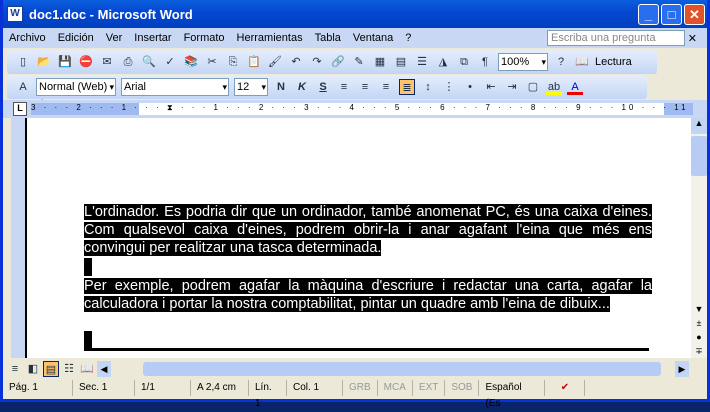 This screenshot has width=710, height=412. Describe the element at coordinates (15, 369) in the screenshot. I see `normal-view-icon: ≡` at that location.